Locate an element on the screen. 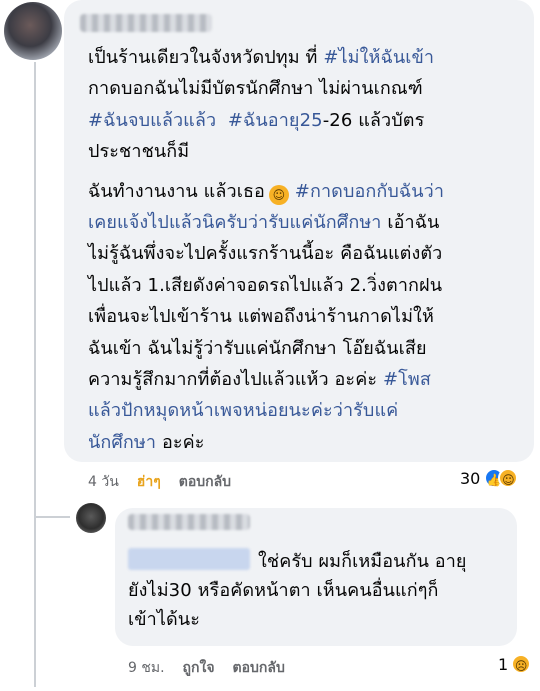  hashtag-link: #โพส is located at coordinates (407, 379).